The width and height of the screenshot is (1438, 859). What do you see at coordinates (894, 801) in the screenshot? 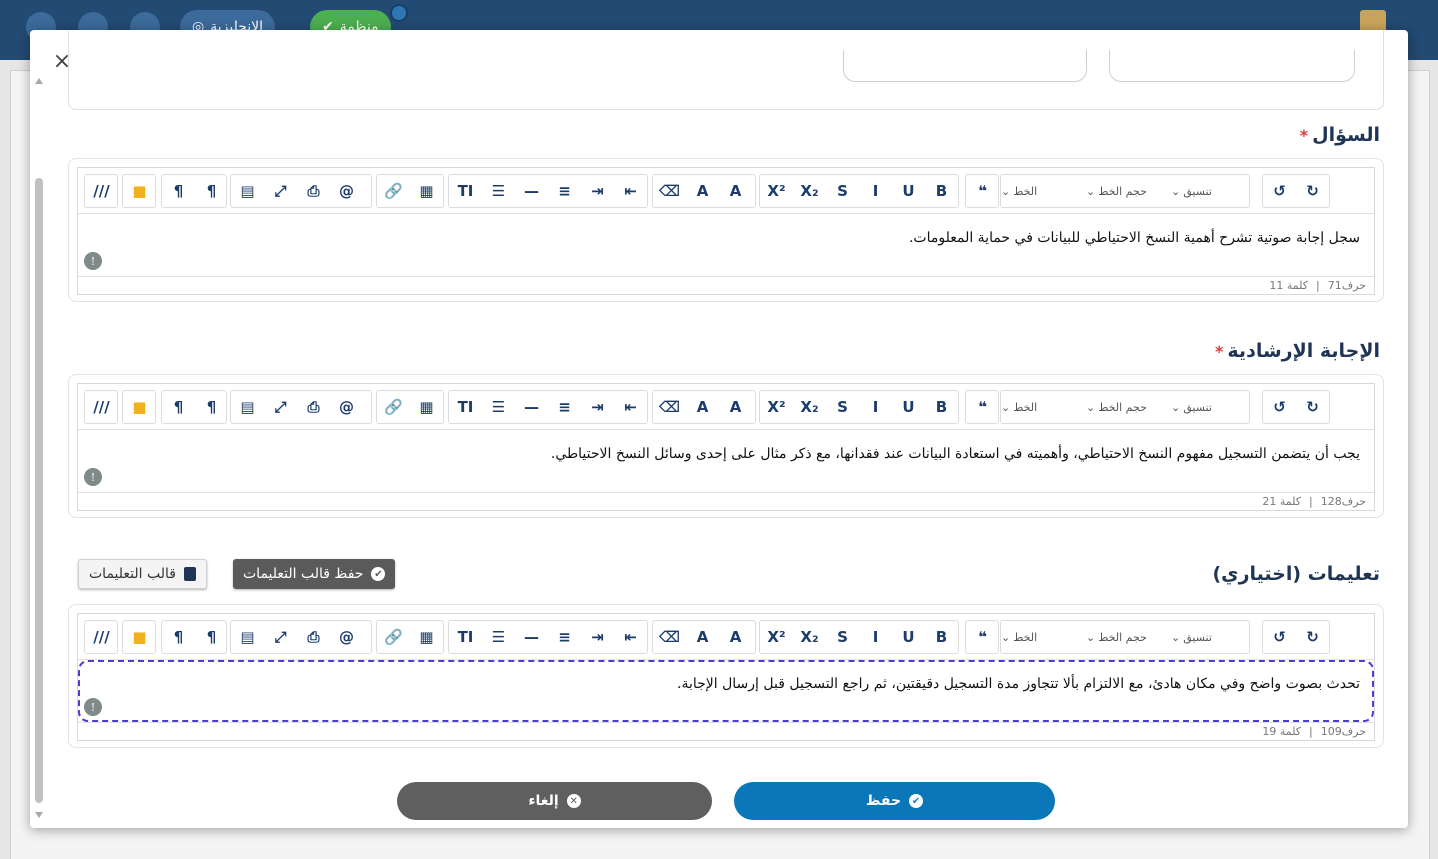
I see `save-button: ✔ حفظ` at bounding box center [894, 801].